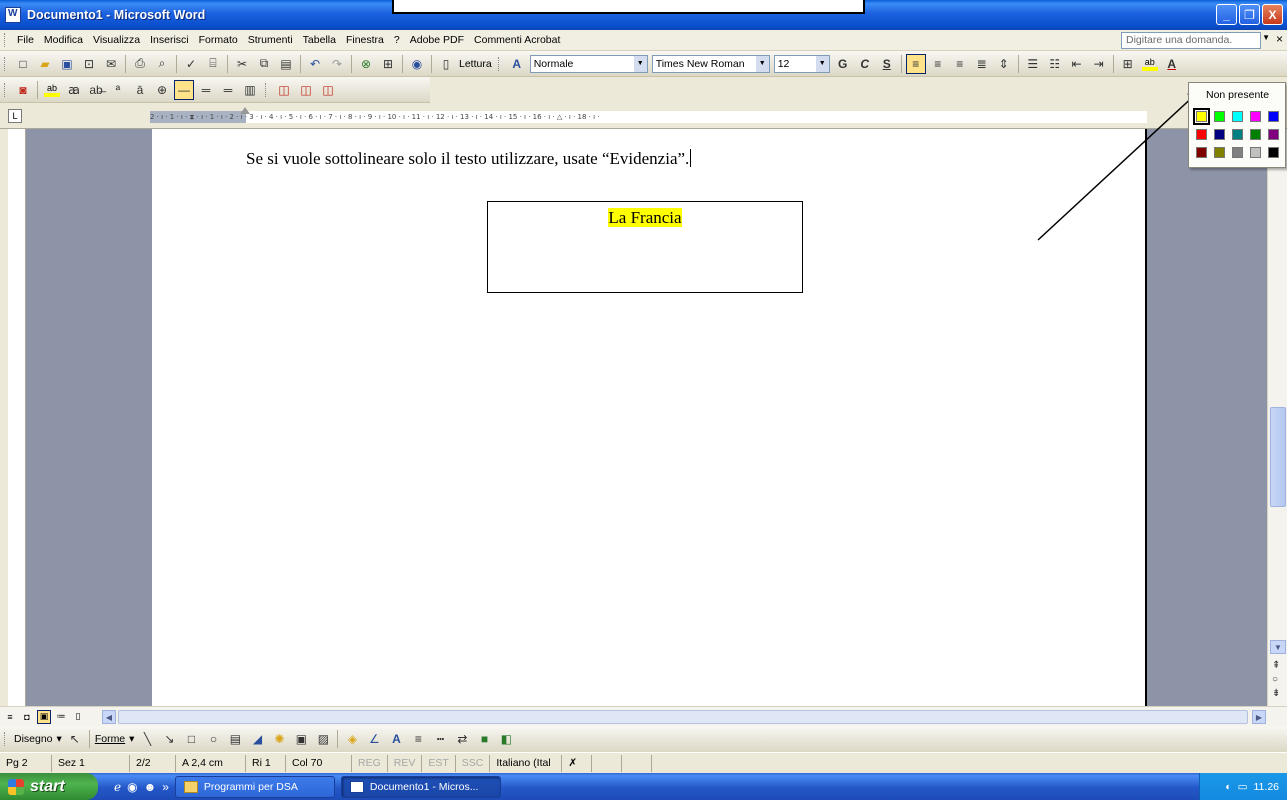 This screenshot has height=800, width=1287. I want to click on font-select: Times New Roman ▼, so click(710, 63).